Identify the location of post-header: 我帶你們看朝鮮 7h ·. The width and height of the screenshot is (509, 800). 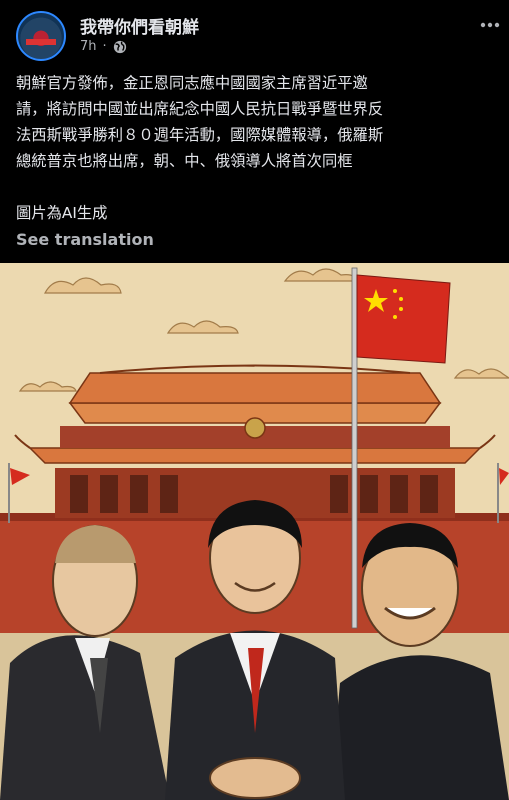
(254, 34).